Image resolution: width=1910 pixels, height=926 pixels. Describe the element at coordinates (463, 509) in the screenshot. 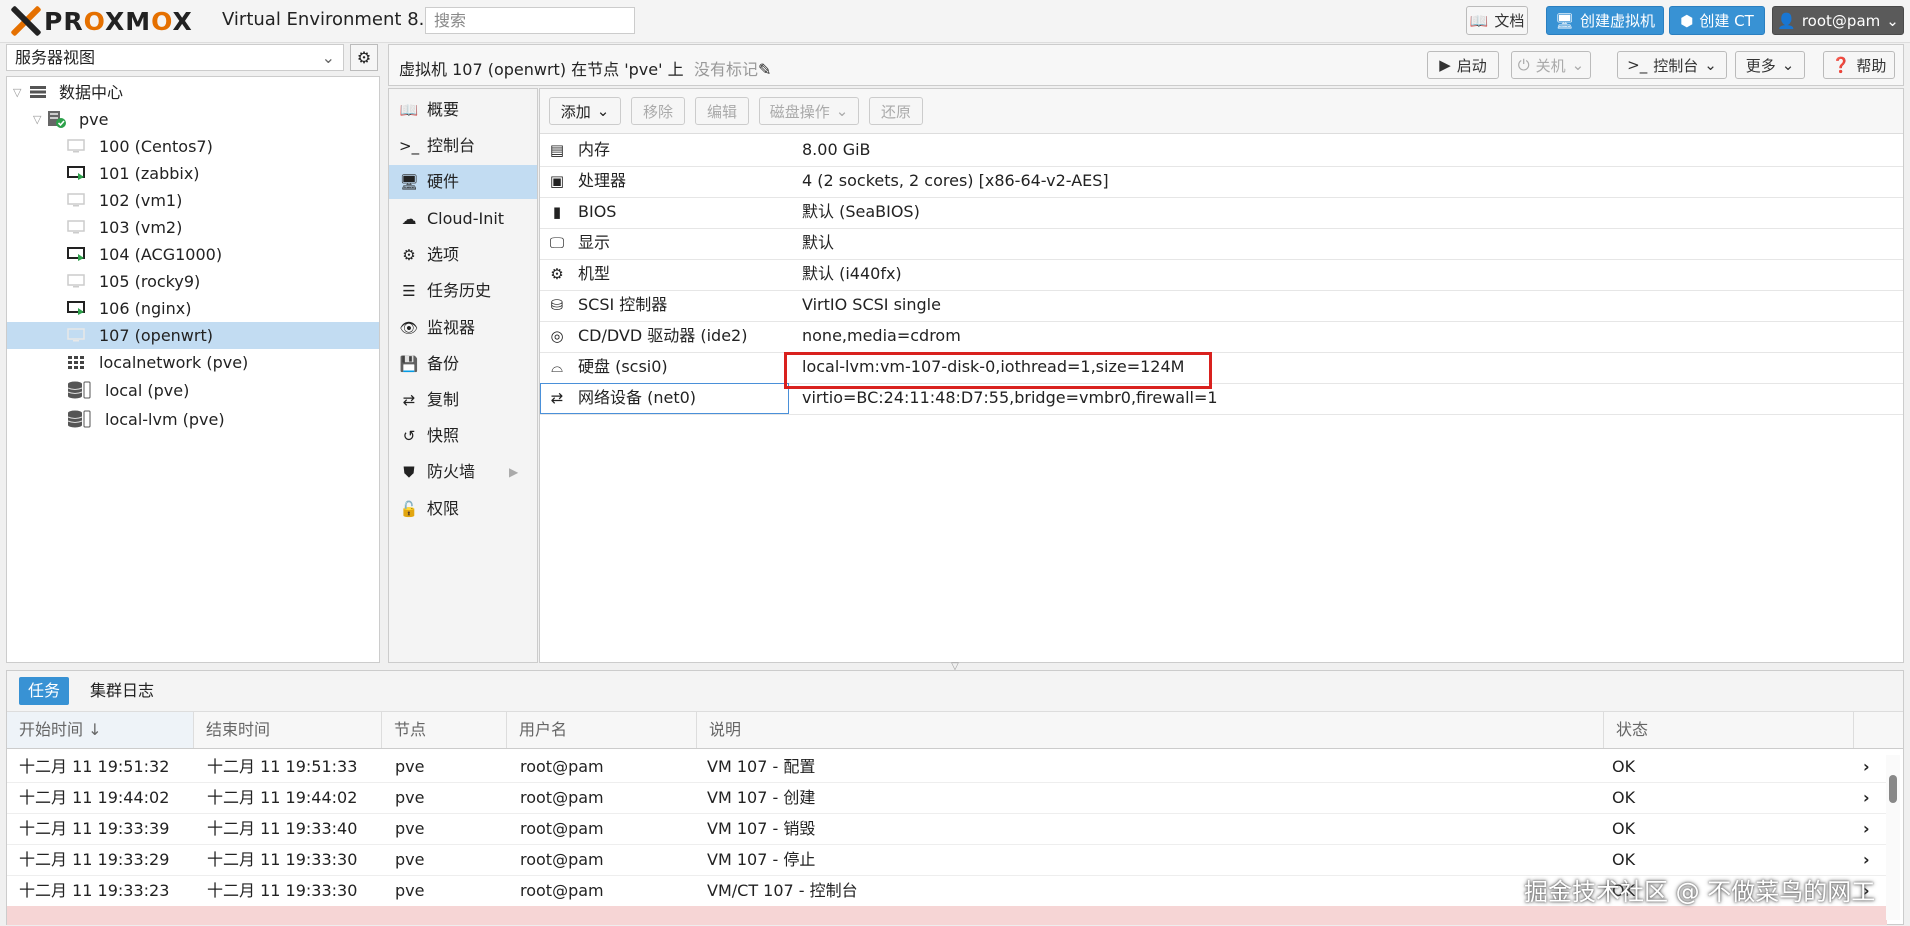

I see `subnav-item-permissions: 🔓 权限` at that location.